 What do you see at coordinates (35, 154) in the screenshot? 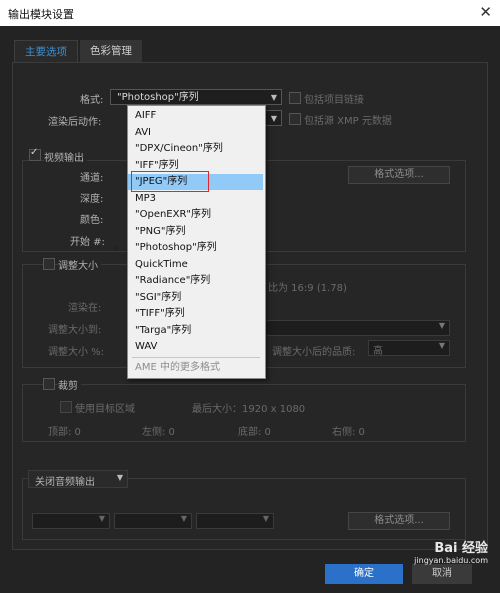
I see `video-output-checkbox` at bounding box center [35, 154].